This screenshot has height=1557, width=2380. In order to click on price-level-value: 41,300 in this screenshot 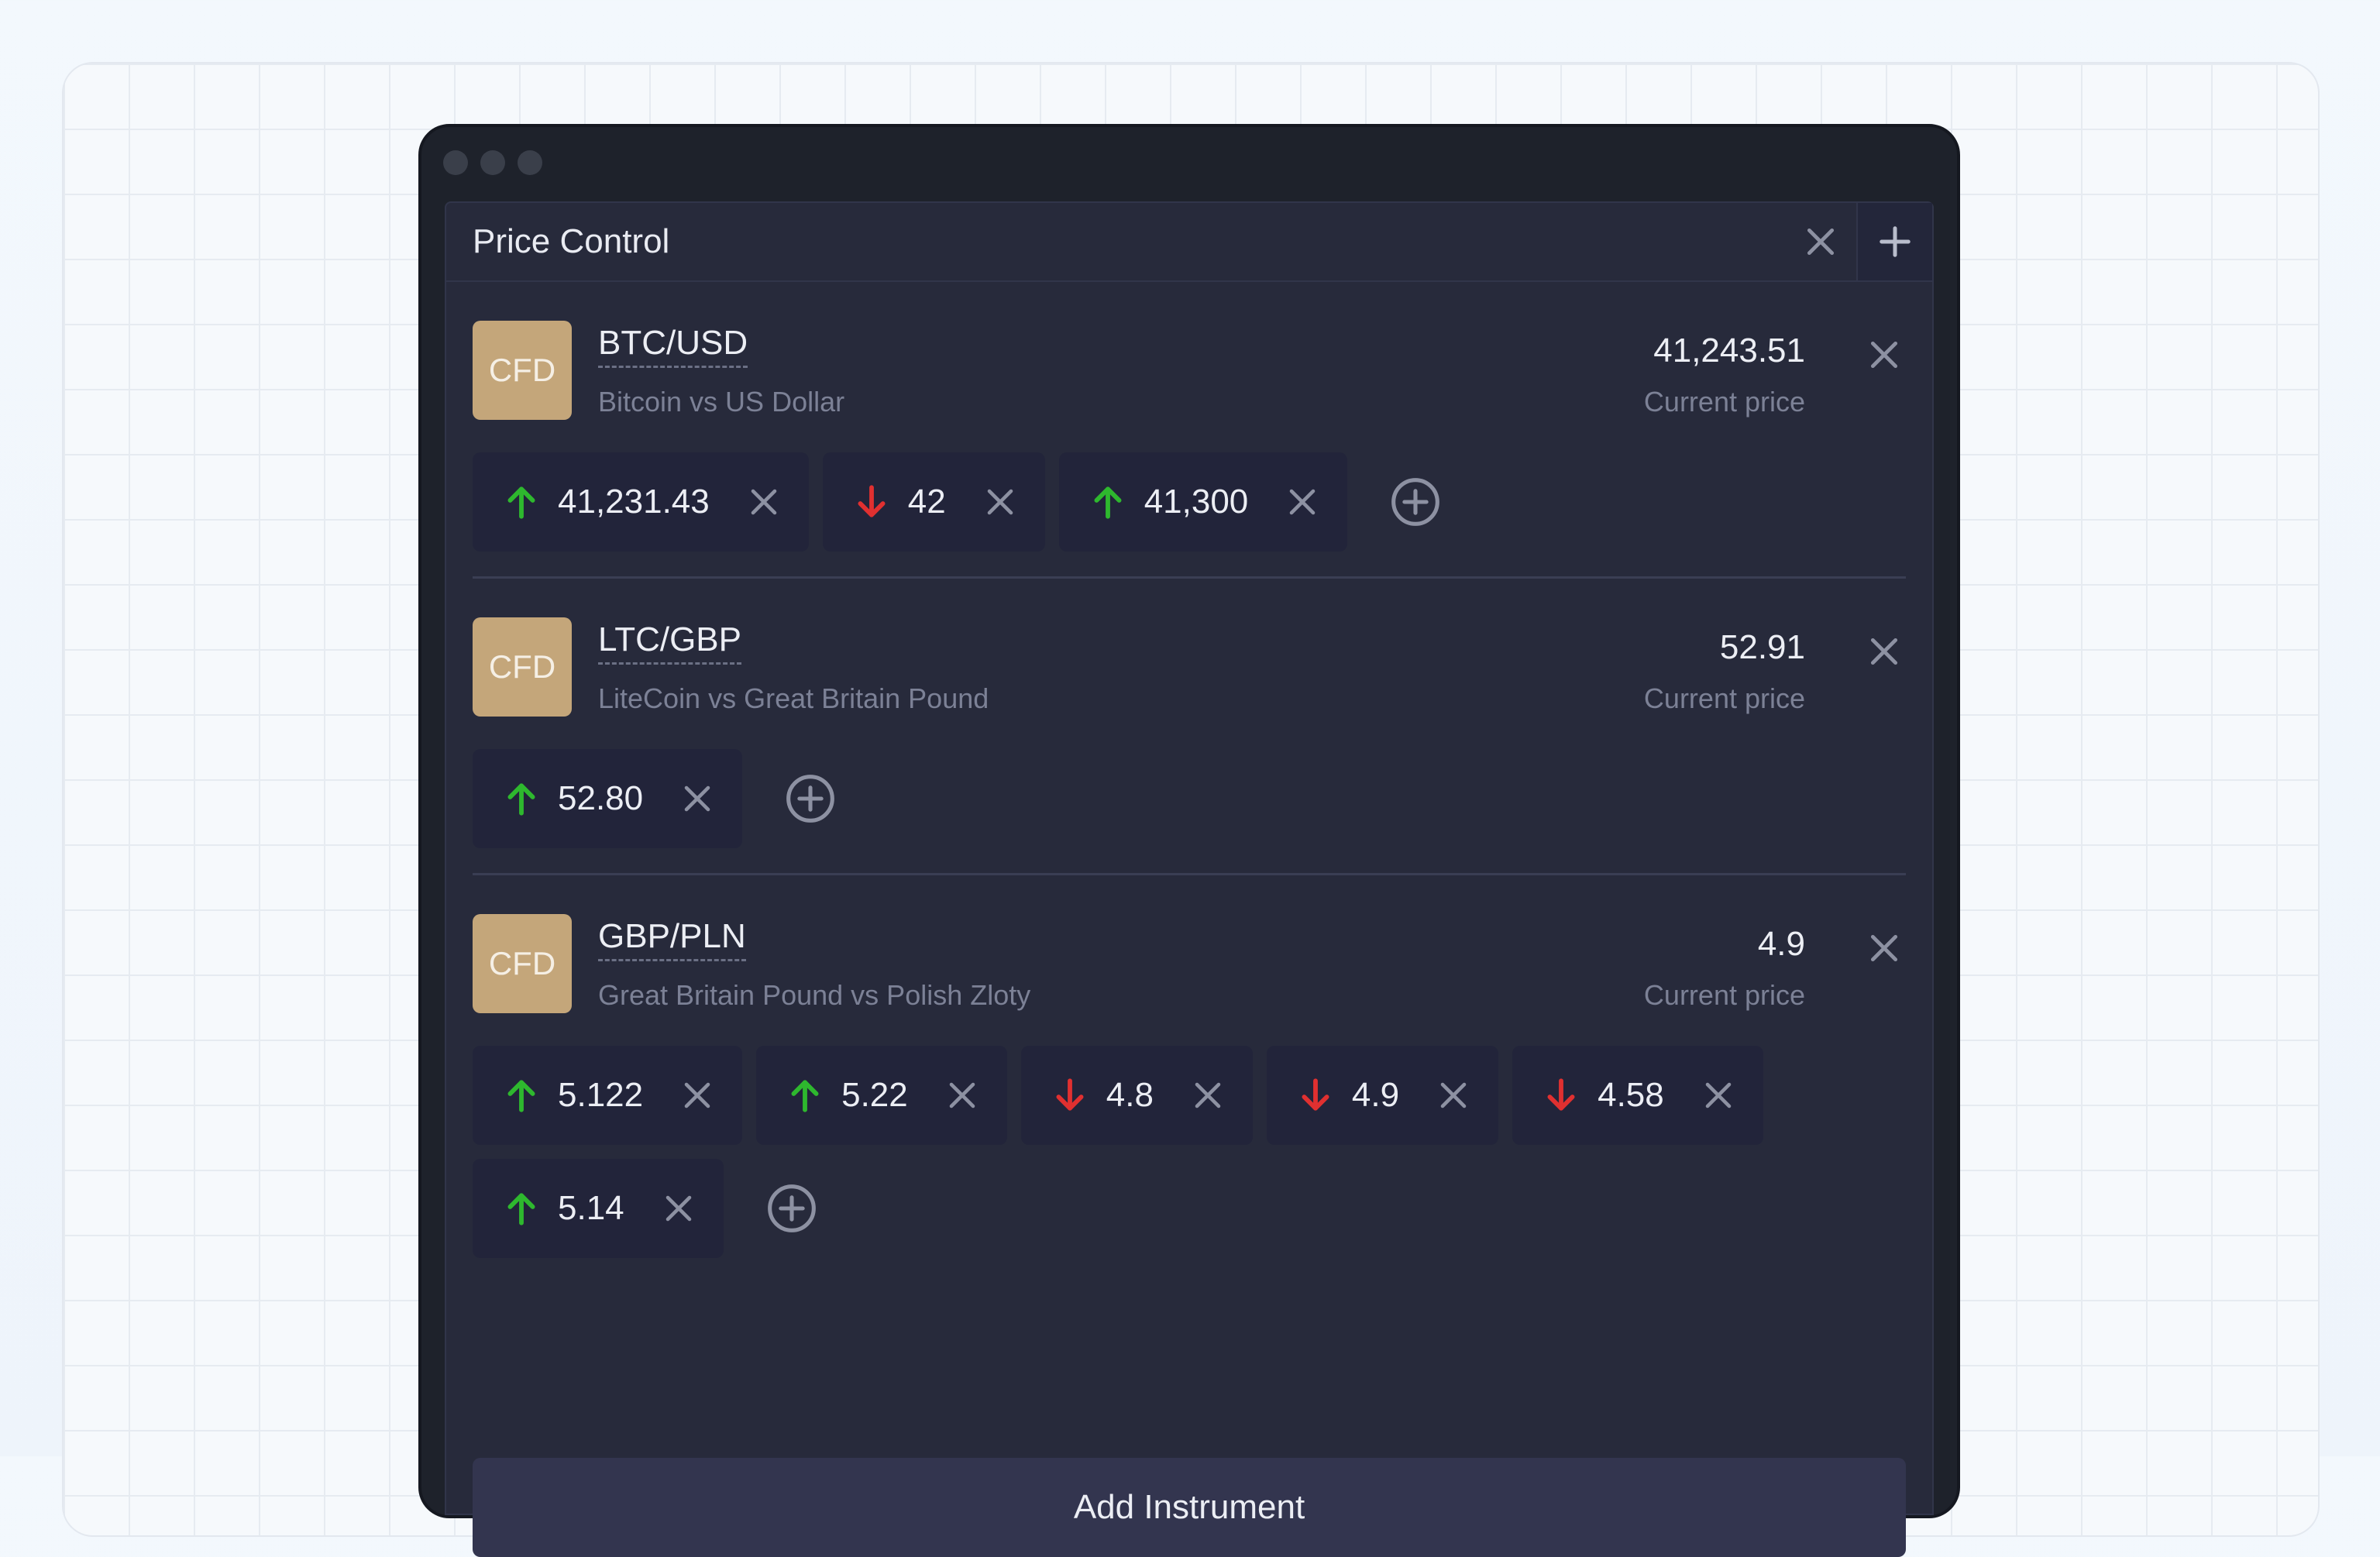, I will do `click(1197, 502)`.